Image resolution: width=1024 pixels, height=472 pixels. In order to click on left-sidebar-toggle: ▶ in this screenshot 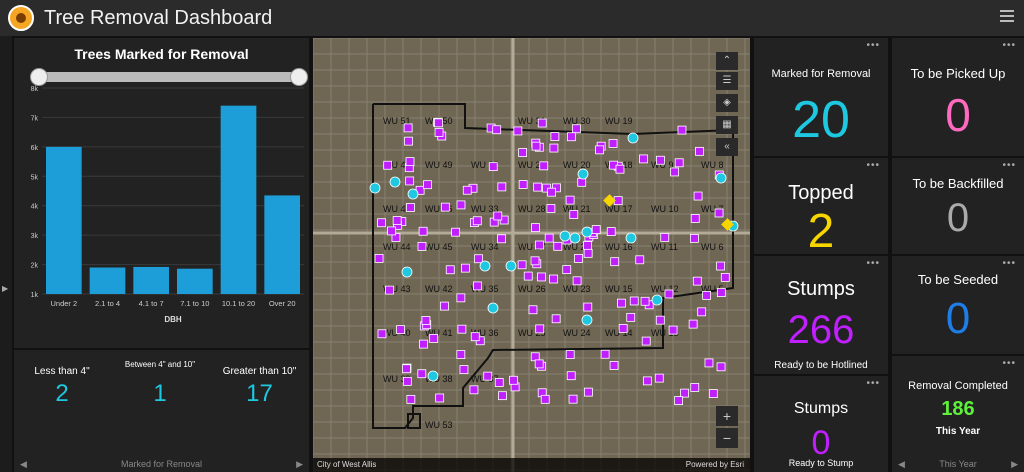, I will do `click(6, 254)`.